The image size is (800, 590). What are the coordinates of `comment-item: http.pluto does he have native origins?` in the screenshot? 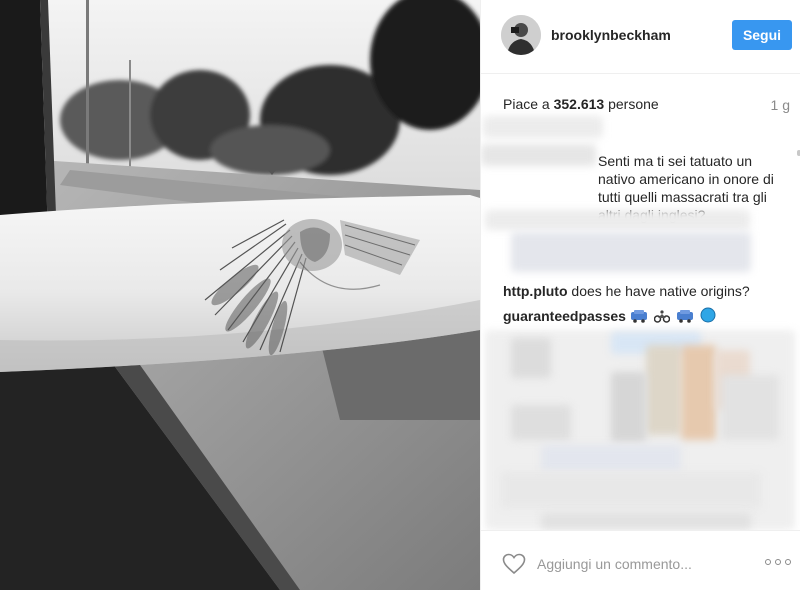 It's located at (638, 291).